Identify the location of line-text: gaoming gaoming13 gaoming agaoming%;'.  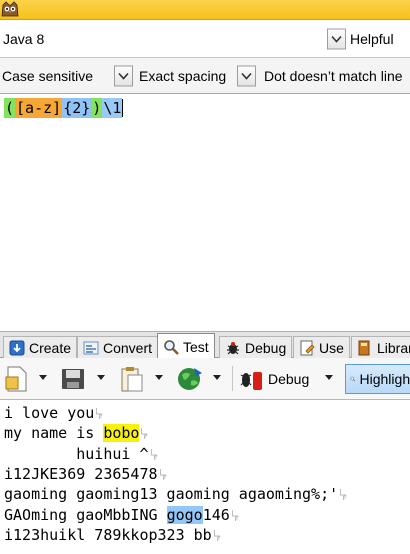
(171, 494).